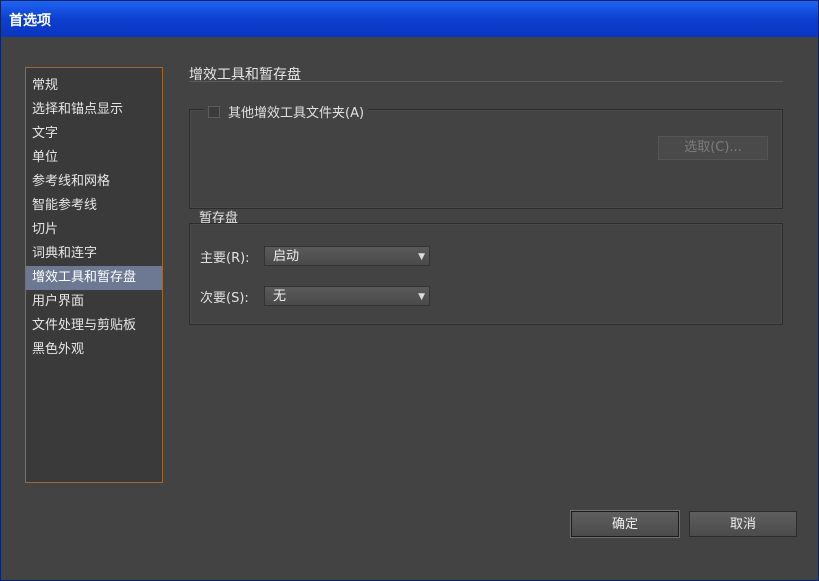 The image size is (819, 581). I want to click on secondary-scratch-row: 次要(S): 无 ▼, so click(315, 296).